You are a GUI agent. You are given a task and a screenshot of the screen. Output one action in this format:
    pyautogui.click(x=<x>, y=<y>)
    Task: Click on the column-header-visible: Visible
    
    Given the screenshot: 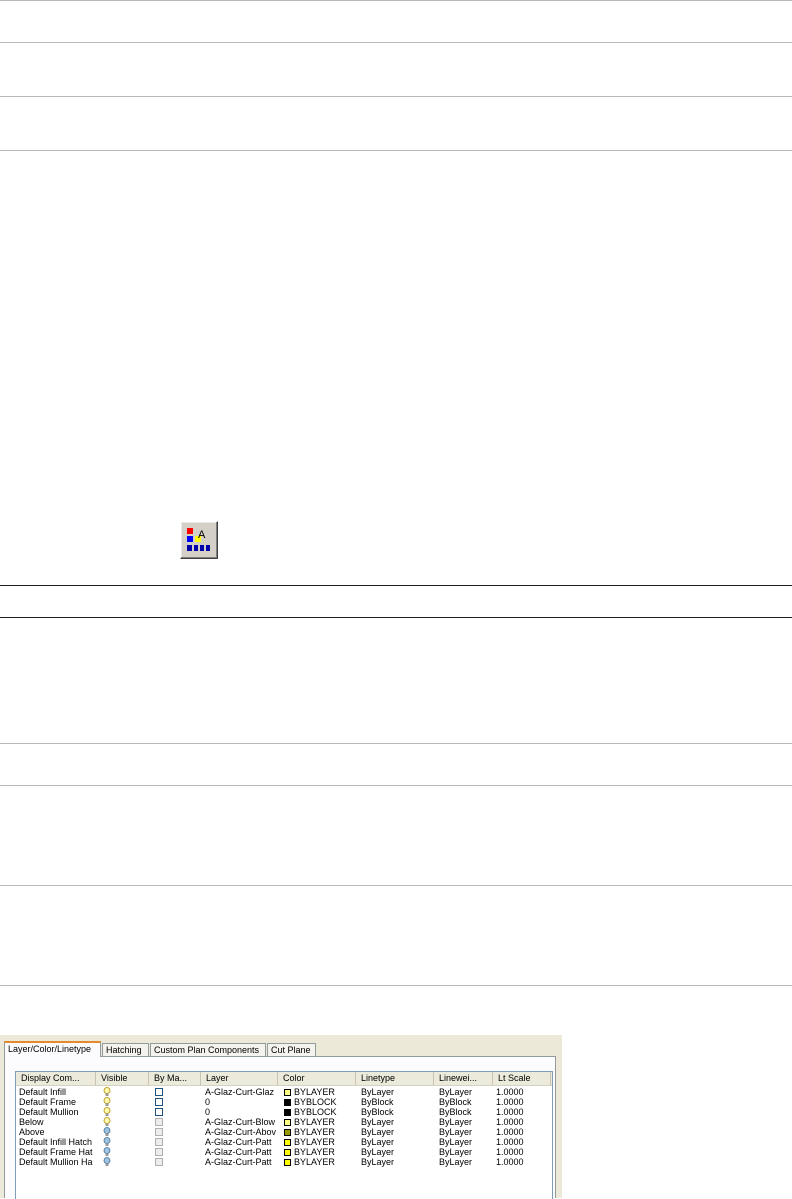 What is the action you would take?
    pyautogui.click(x=122, y=1078)
    